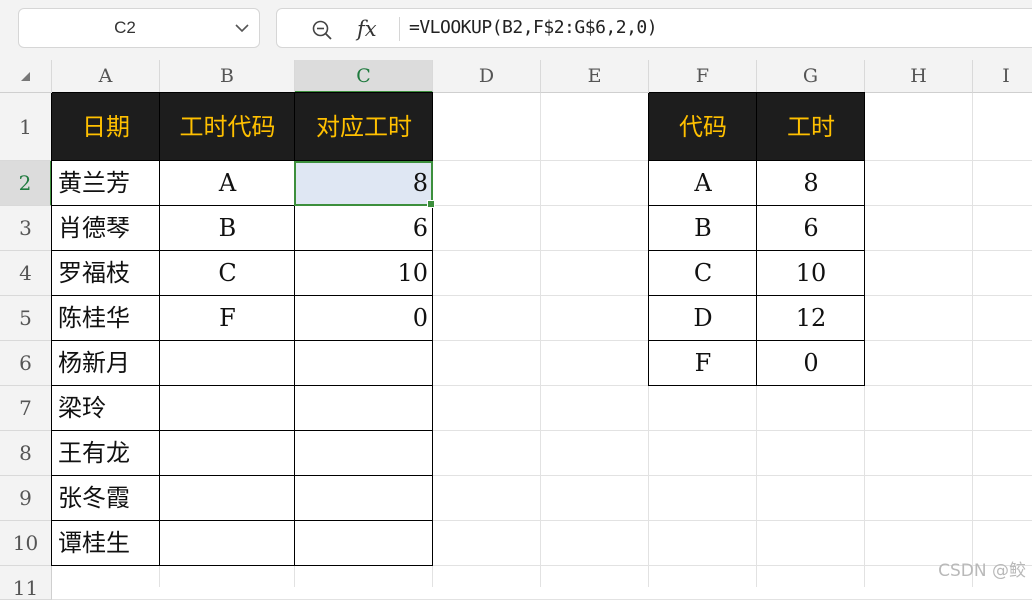 The height and width of the screenshot is (610, 1032). What do you see at coordinates (399, 29) in the screenshot?
I see `formula-separator` at bounding box center [399, 29].